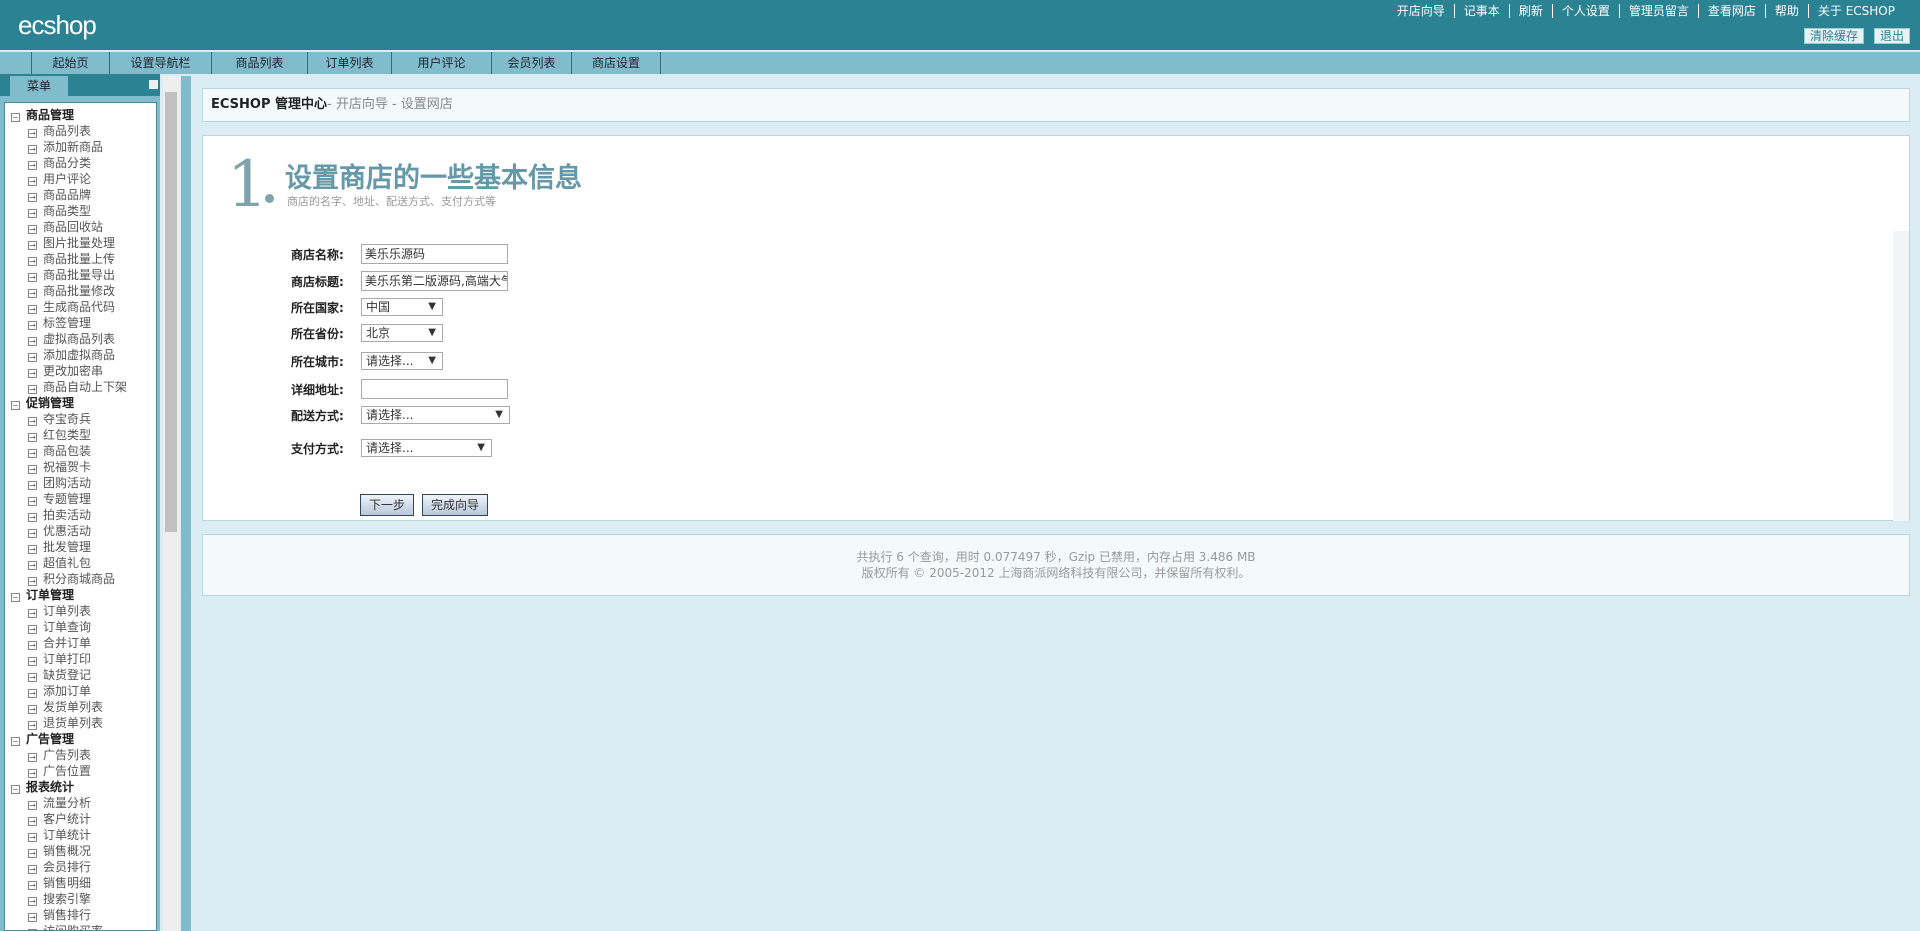 Image resolution: width=1920 pixels, height=931 pixels. Describe the element at coordinates (1891, 36) in the screenshot. I see `logout-button: 退出` at that location.